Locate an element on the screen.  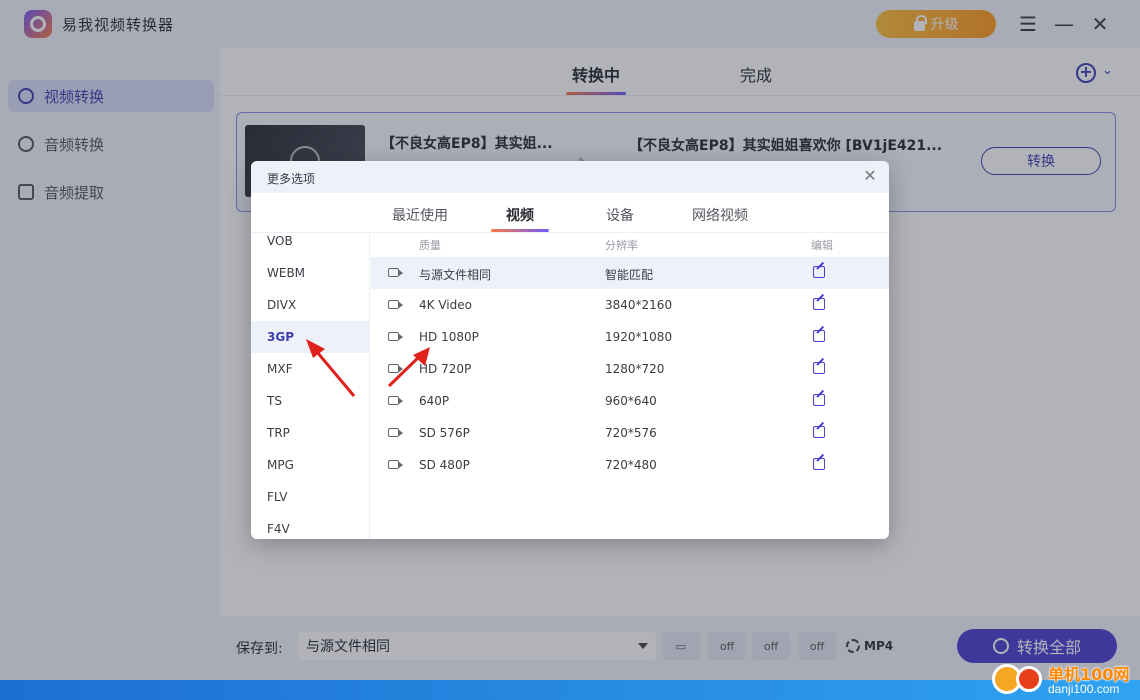
list-item: VOB is located at coordinates (310, 245).